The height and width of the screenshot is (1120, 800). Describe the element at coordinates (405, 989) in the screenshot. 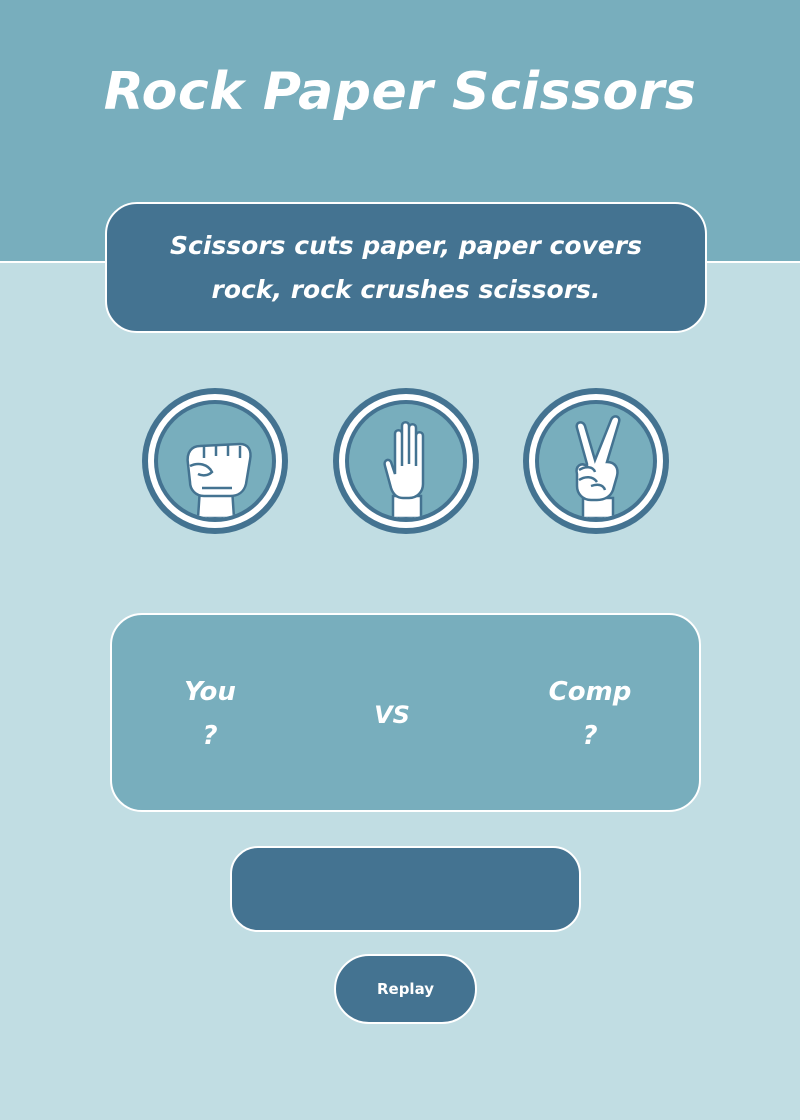

I see `replay-button: Replay` at that location.